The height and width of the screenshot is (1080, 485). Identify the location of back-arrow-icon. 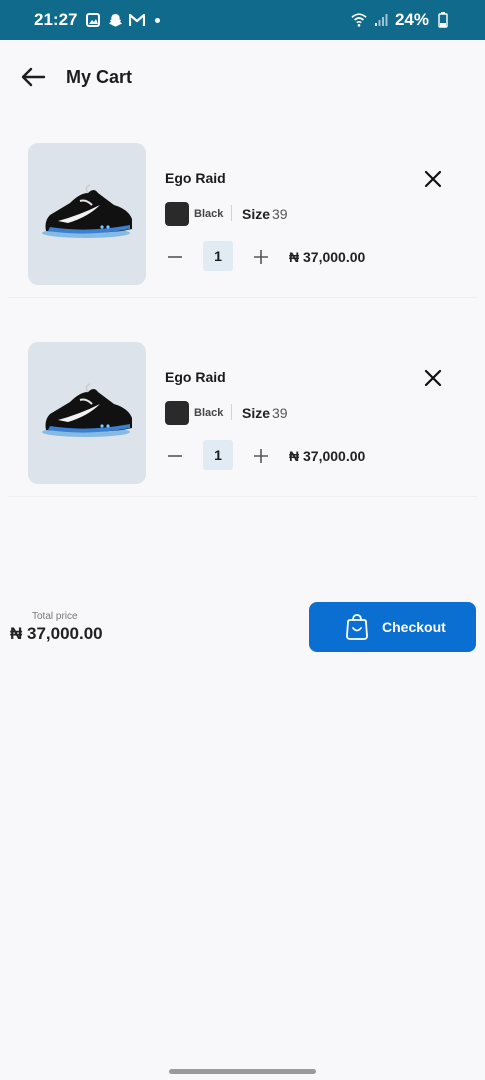
(33, 77).